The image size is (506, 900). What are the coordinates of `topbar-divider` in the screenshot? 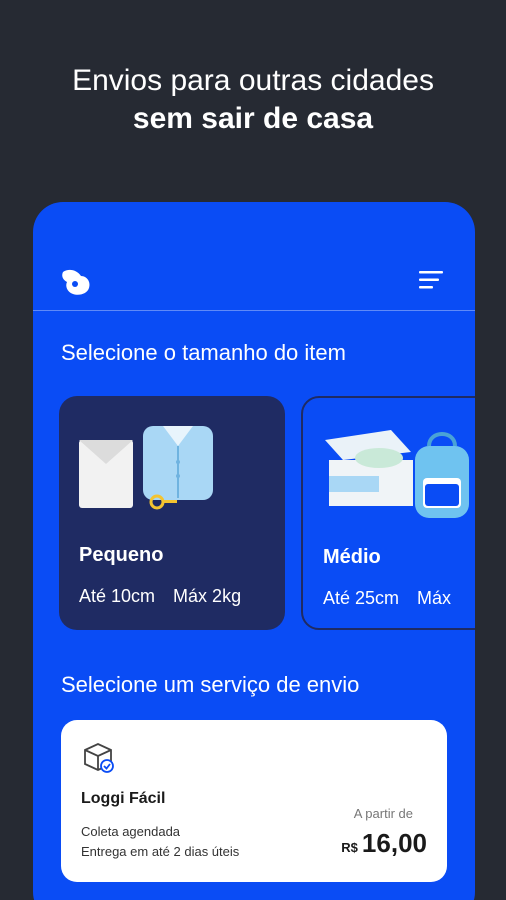 It's located at (254, 310).